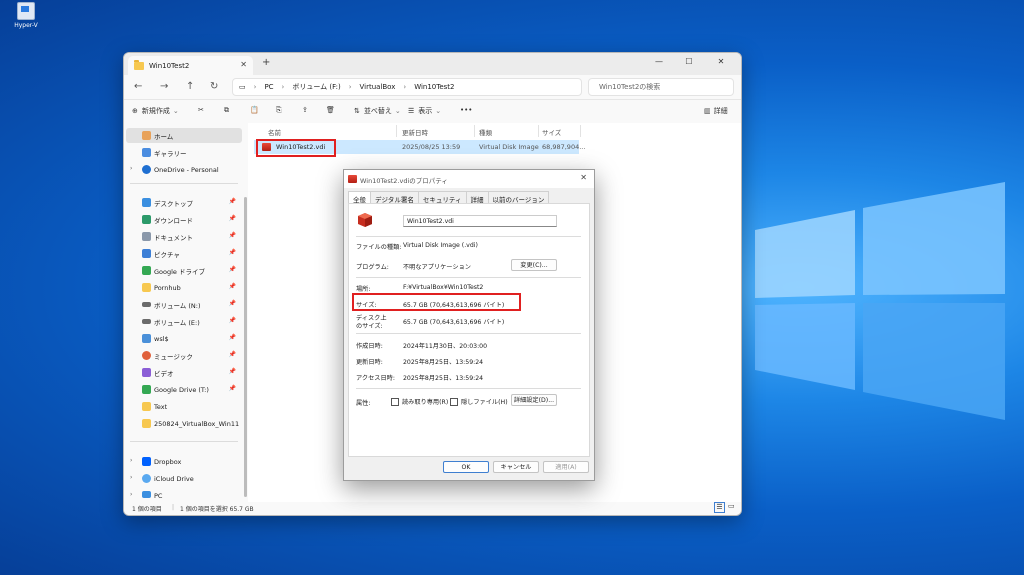 This screenshot has height=575, width=1024. Describe the element at coordinates (719, 507) in the screenshot. I see `details-view-icon: ☰` at that location.